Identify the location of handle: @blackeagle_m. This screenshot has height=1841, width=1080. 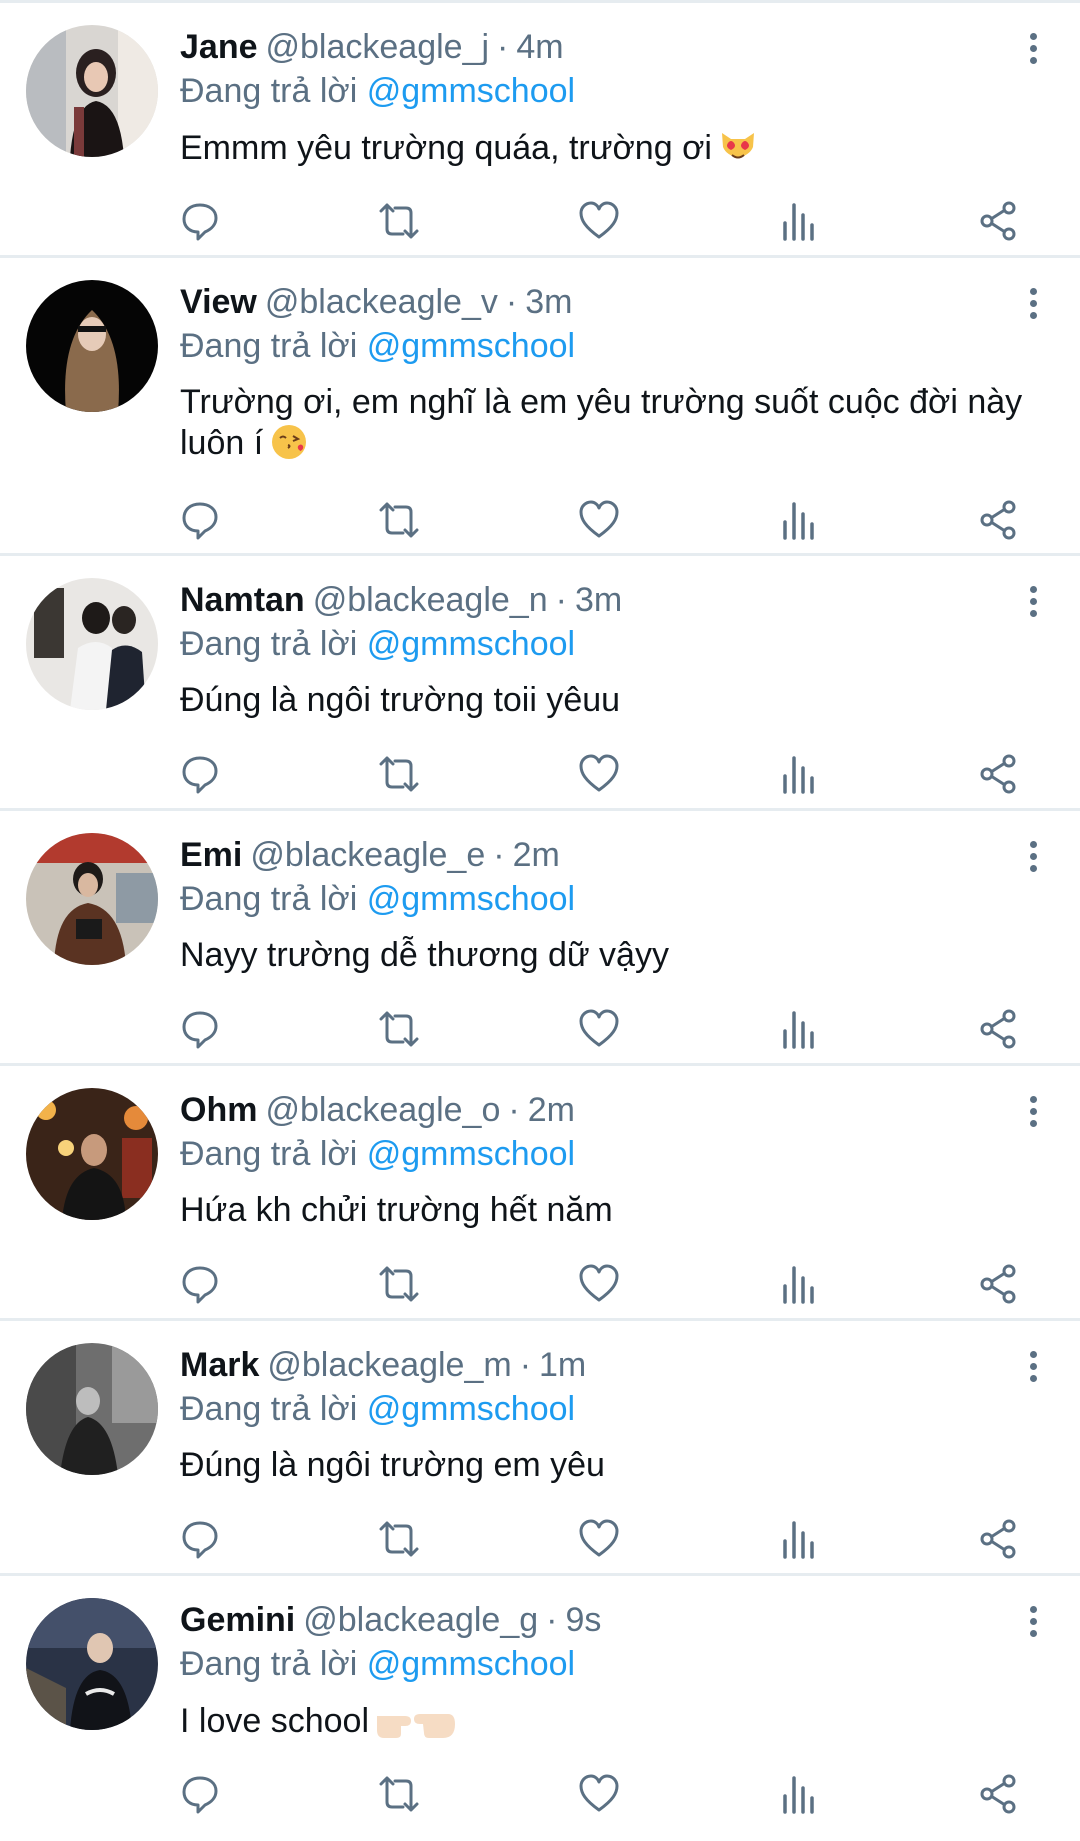
(389, 1365).